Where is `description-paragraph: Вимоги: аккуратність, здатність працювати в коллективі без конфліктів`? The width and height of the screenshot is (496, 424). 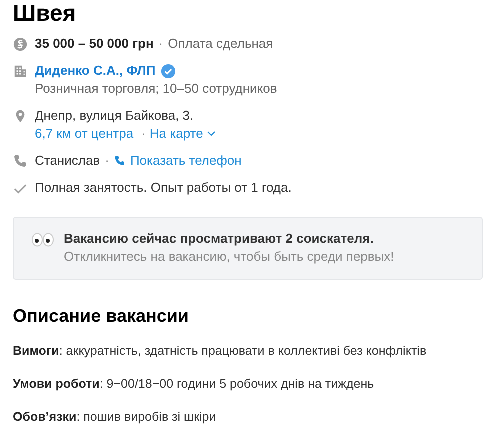
description-paragraph: Вимоги: аккуратність, здатність працювати в коллективі без конфліктів is located at coordinates (220, 351).